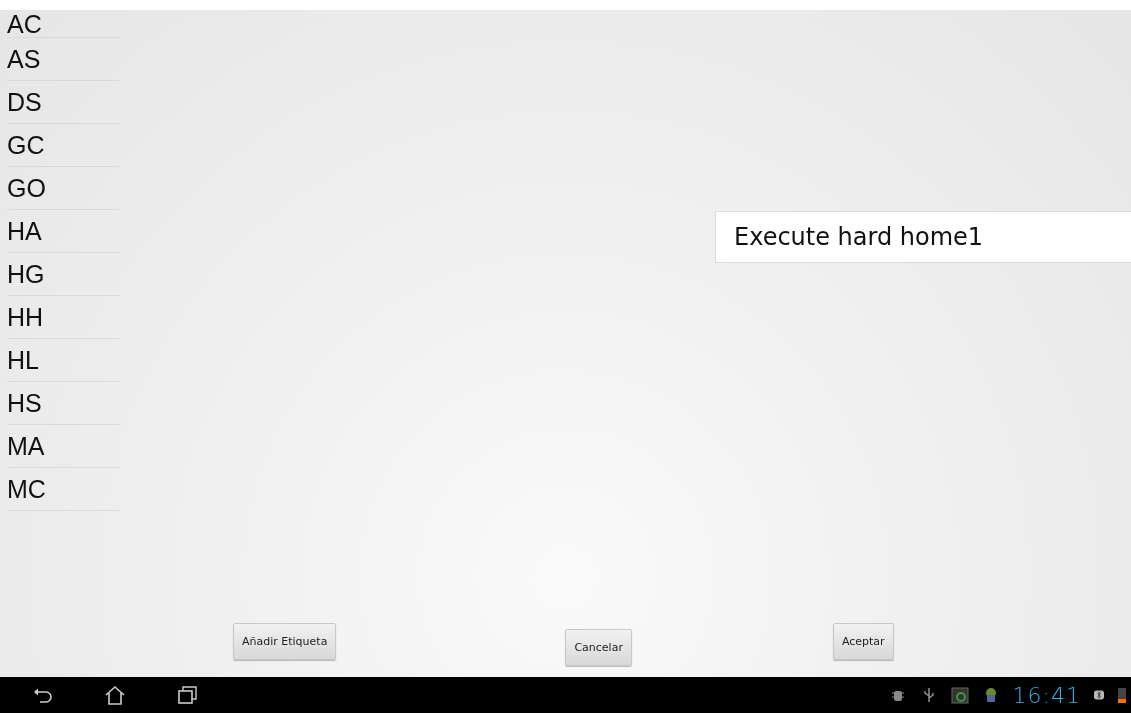 This screenshot has height=713, width=1131. I want to click on tag-list-item: AC, so click(63, 24).